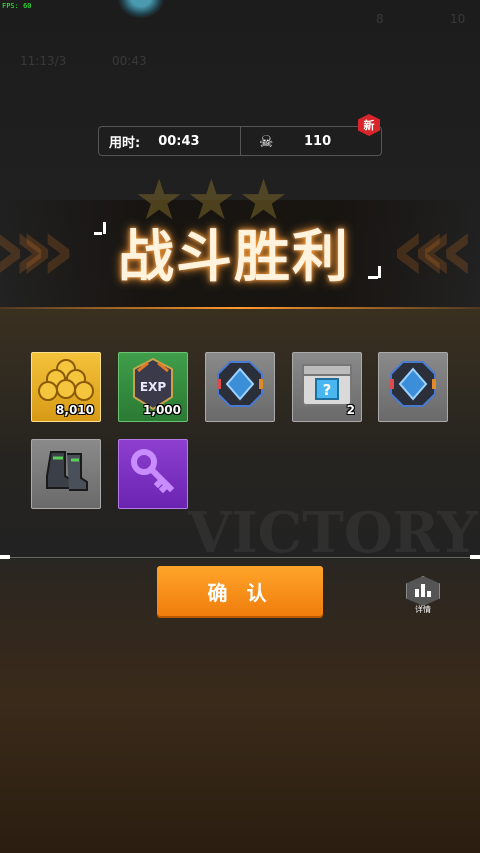 This screenshot has width=480, height=853. I want to click on details-button: 详情, so click(423, 595).